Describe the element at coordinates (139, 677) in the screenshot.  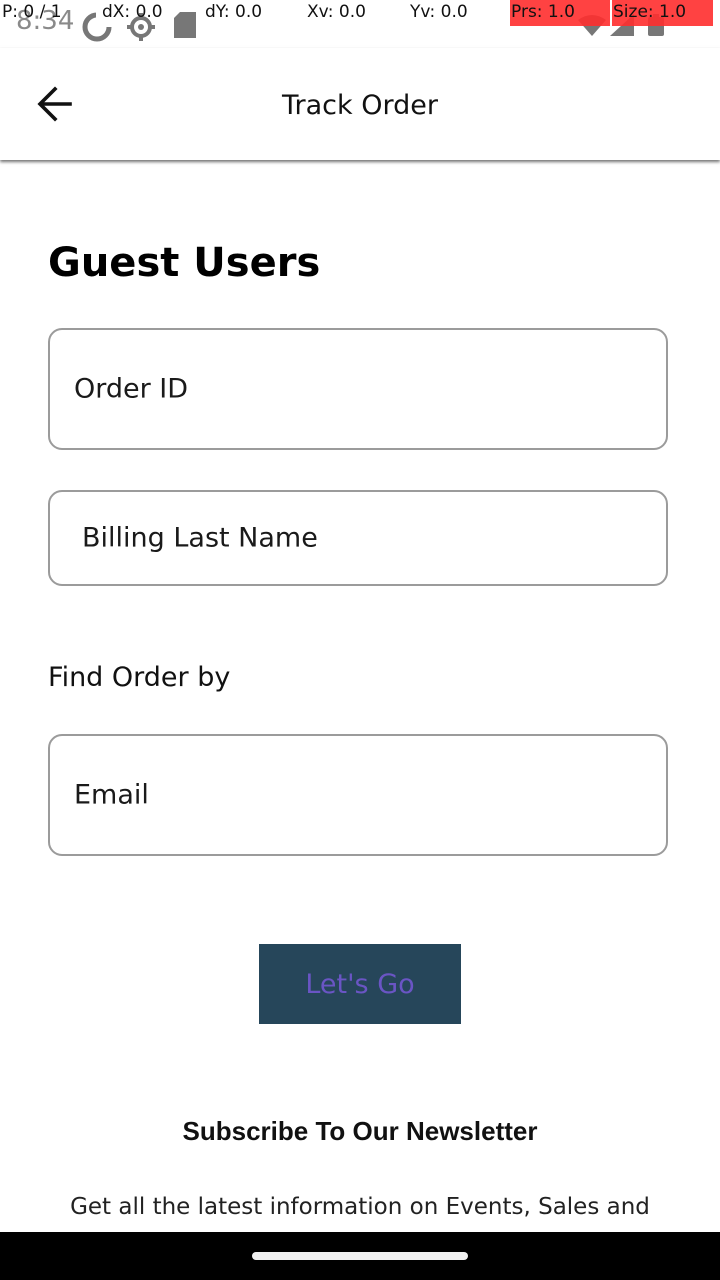
I see `find-order-by-label: Find Order by` at that location.